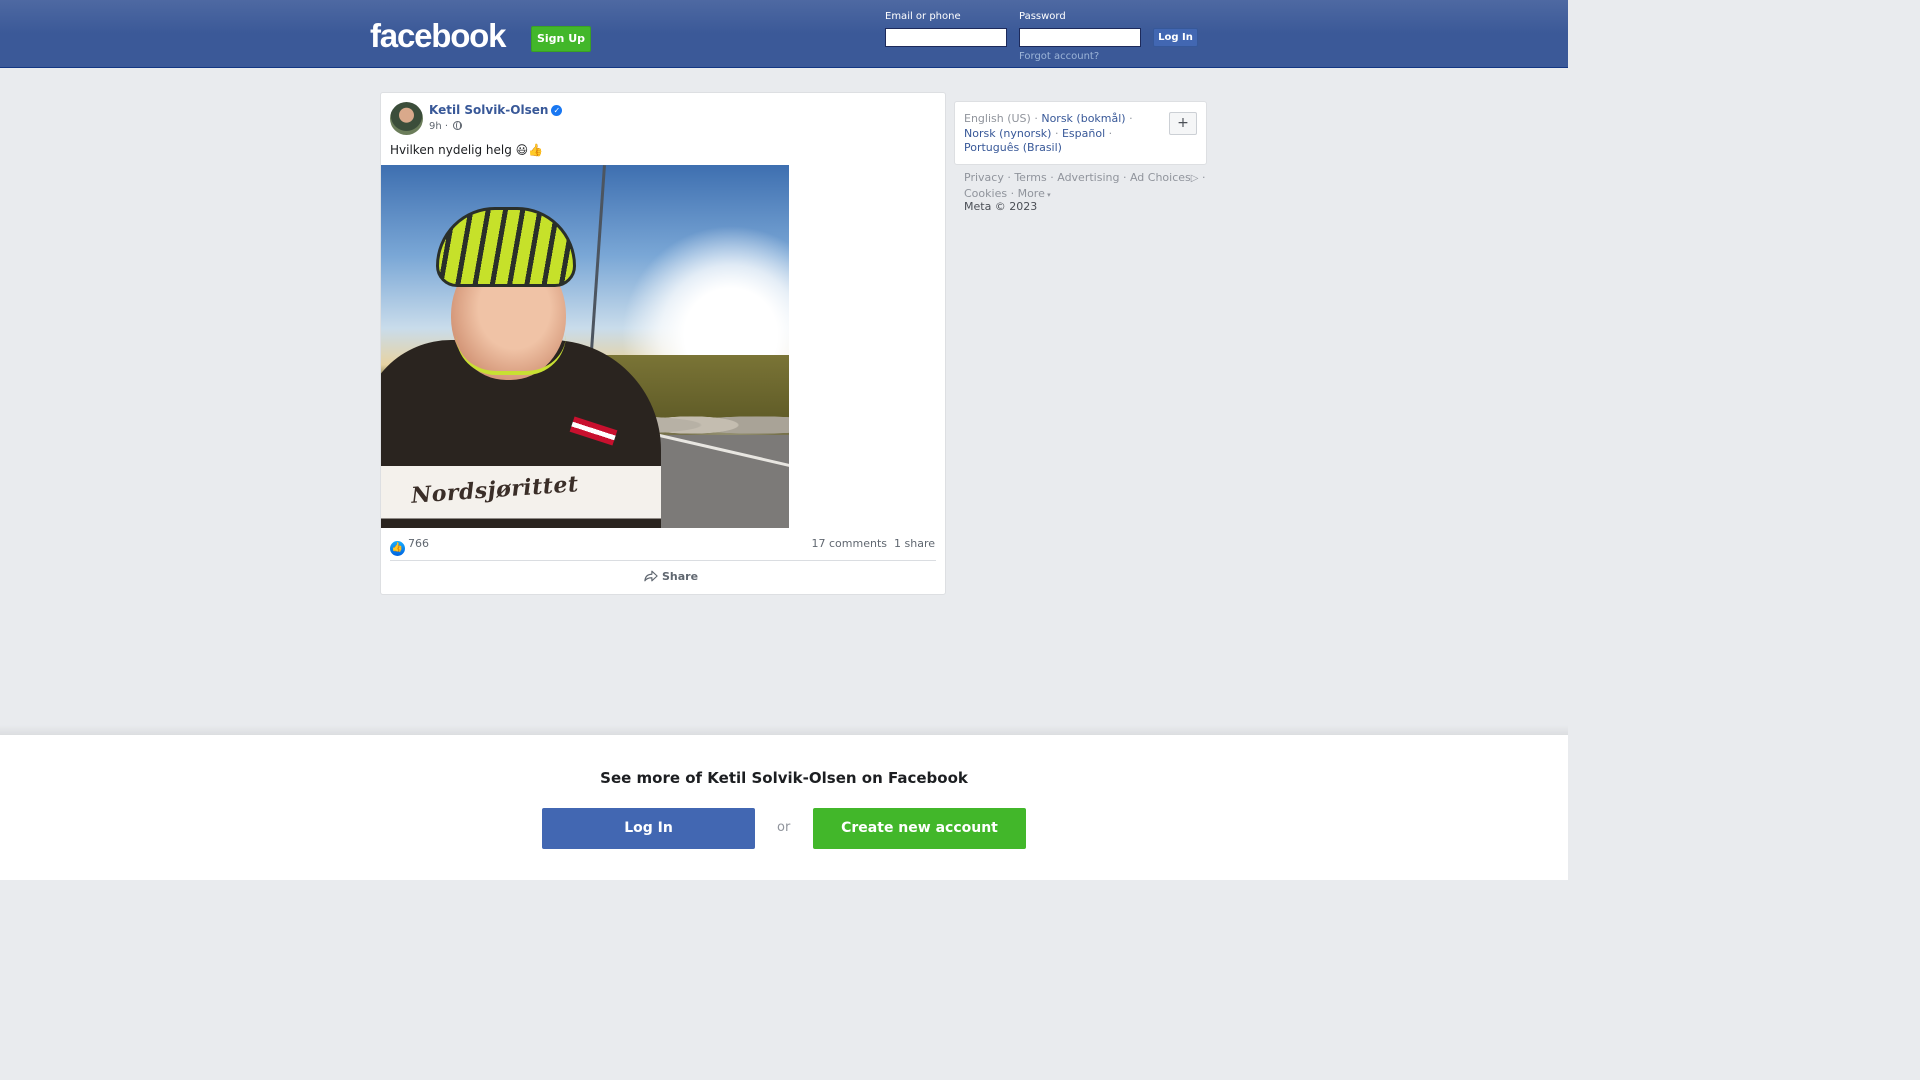  Describe the element at coordinates (1001, 206) in the screenshot. I see `copyright: Meta © 2023` at that location.